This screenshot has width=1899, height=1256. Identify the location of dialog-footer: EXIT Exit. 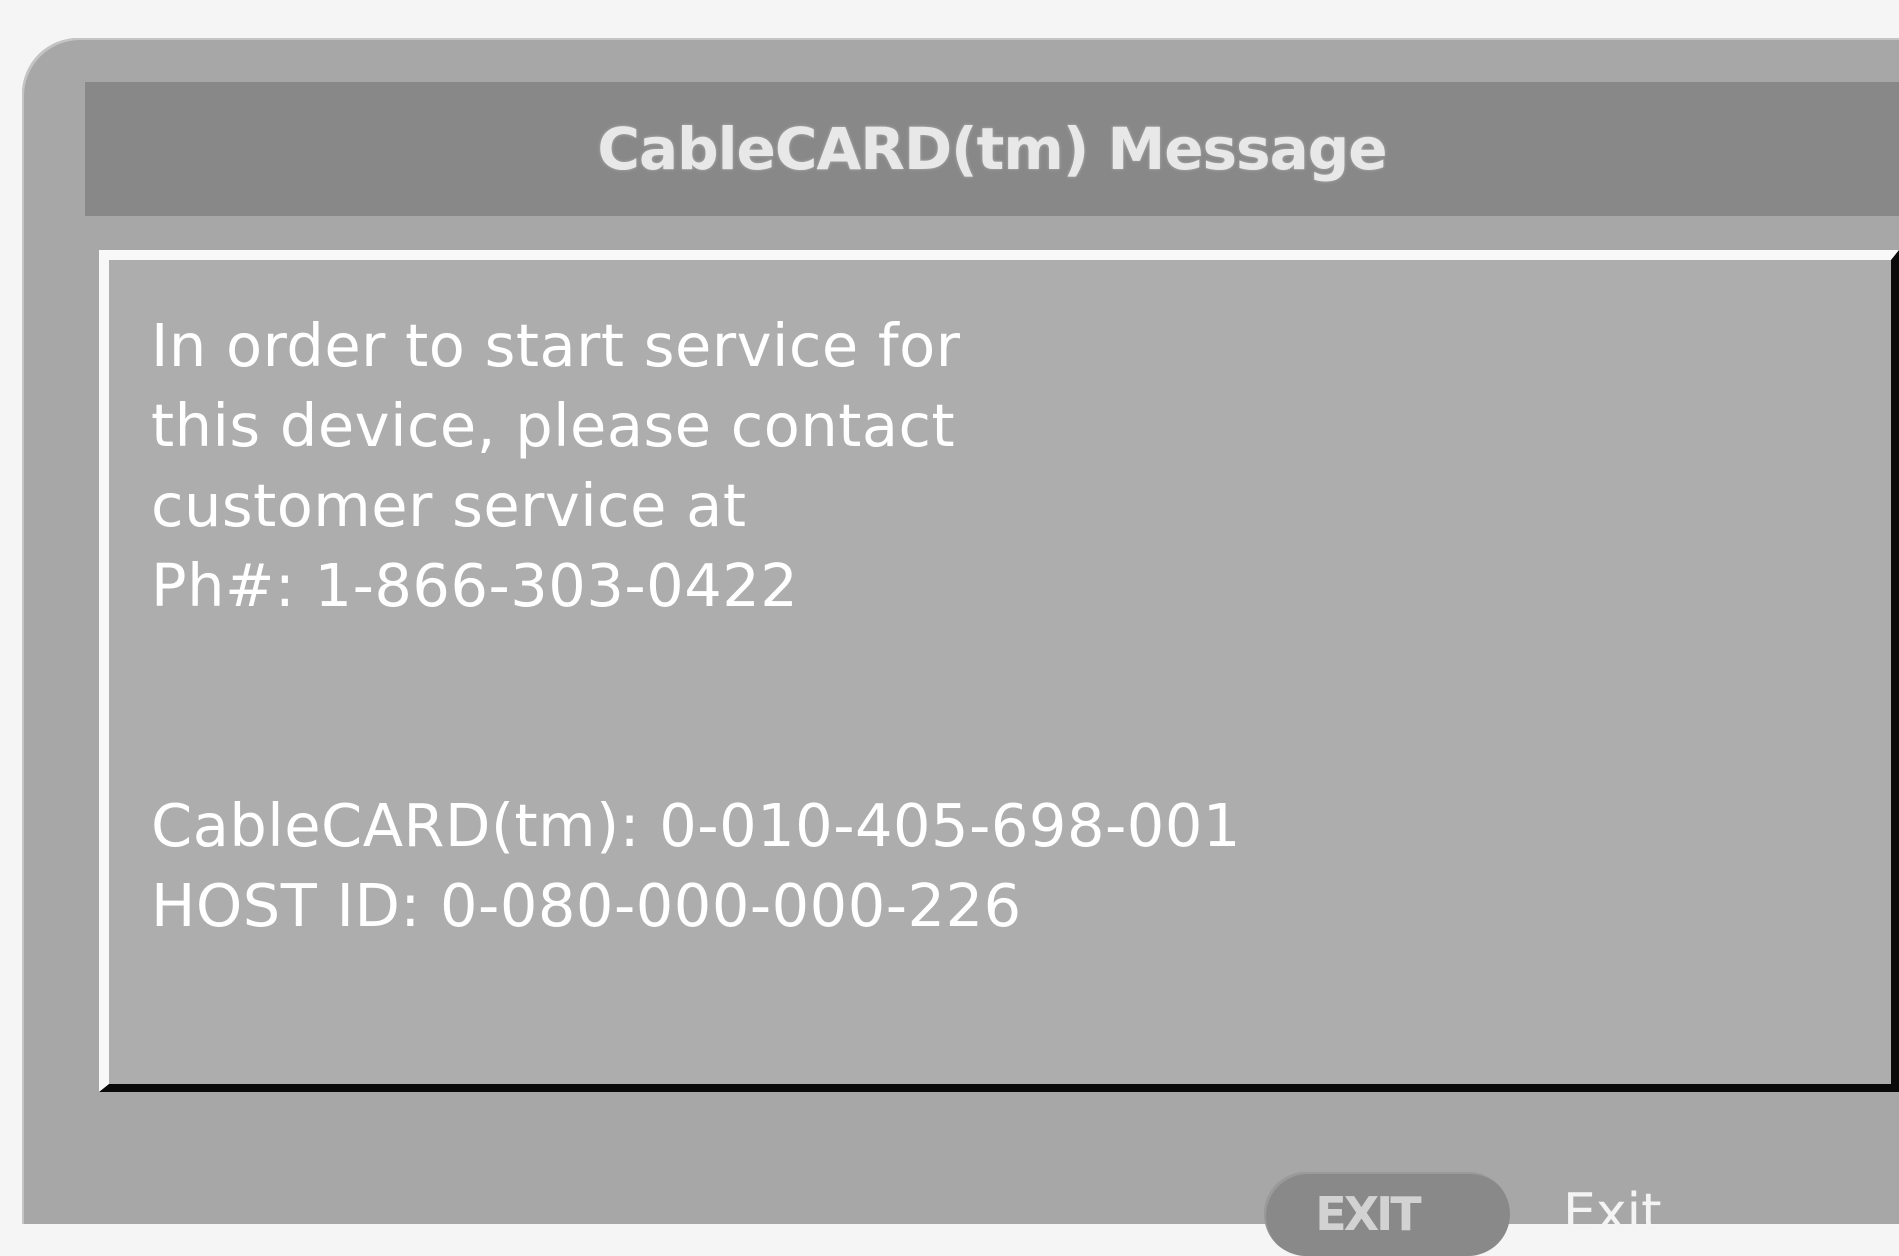
(960, 1192).